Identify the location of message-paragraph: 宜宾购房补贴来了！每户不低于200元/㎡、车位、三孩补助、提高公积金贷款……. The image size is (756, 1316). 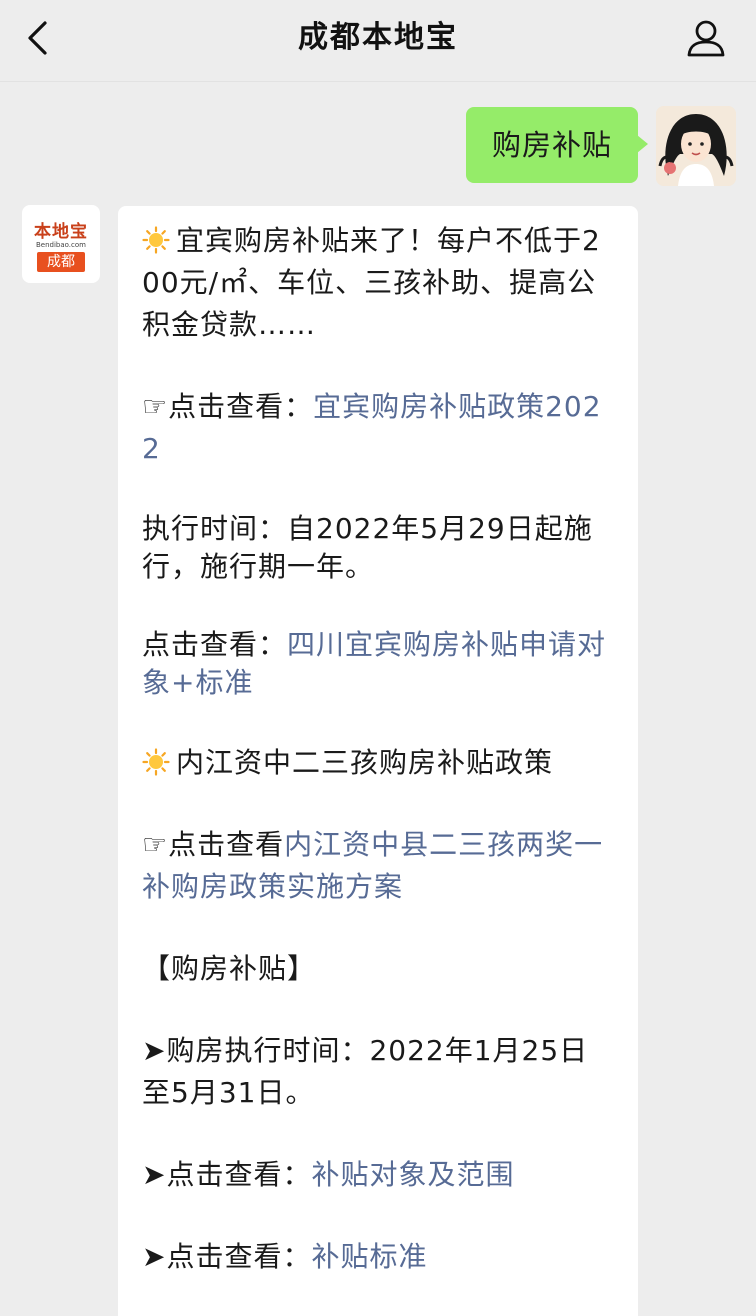
(379, 283).